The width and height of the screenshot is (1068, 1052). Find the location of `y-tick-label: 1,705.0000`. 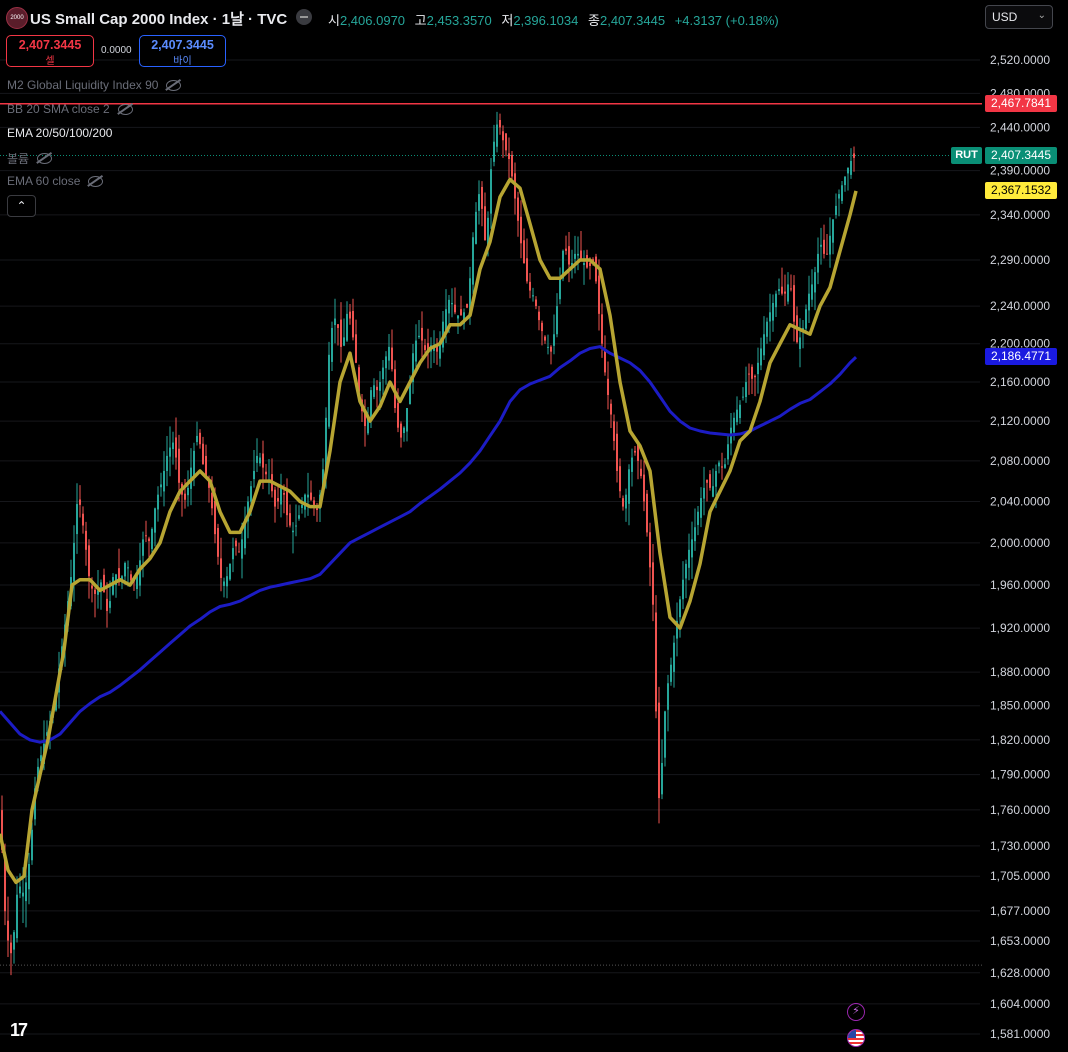

y-tick-label: 1,705.0000 is located at coordinates (1020, 876).